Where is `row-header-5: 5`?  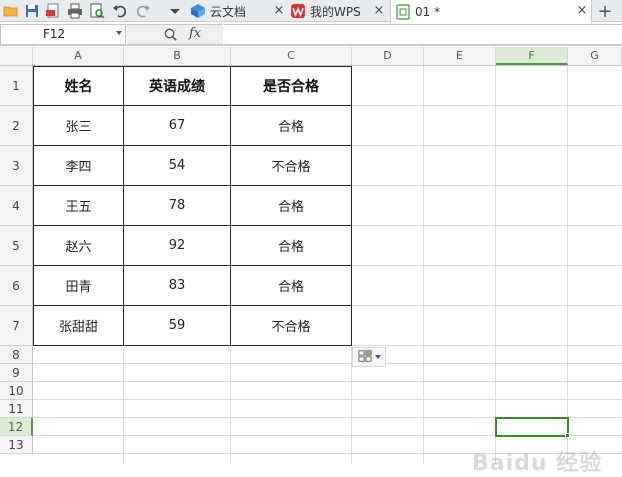 row-header-5: 5 is located at coordinates (16, 246).